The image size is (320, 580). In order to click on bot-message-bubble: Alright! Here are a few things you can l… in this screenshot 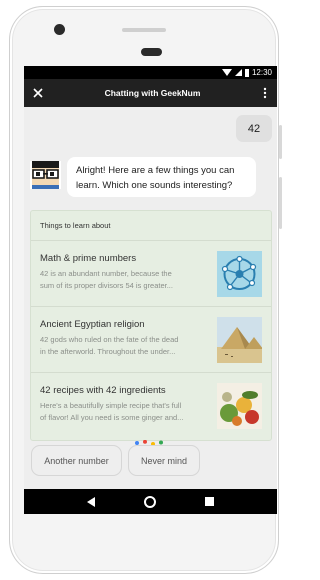, I will do `click(161, 177)`.